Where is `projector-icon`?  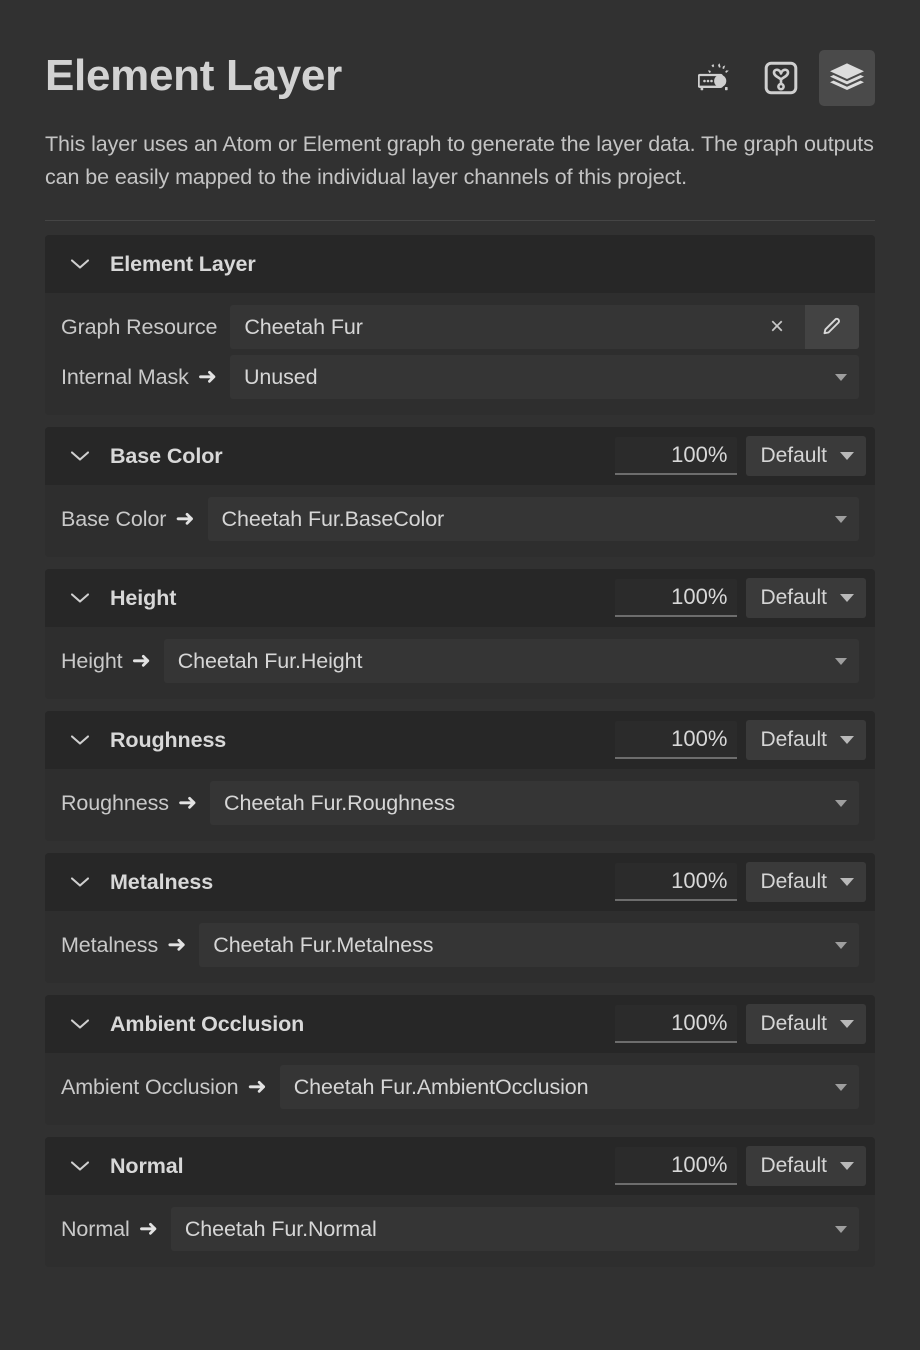
projector-icon is located at coordinates (715, 78).